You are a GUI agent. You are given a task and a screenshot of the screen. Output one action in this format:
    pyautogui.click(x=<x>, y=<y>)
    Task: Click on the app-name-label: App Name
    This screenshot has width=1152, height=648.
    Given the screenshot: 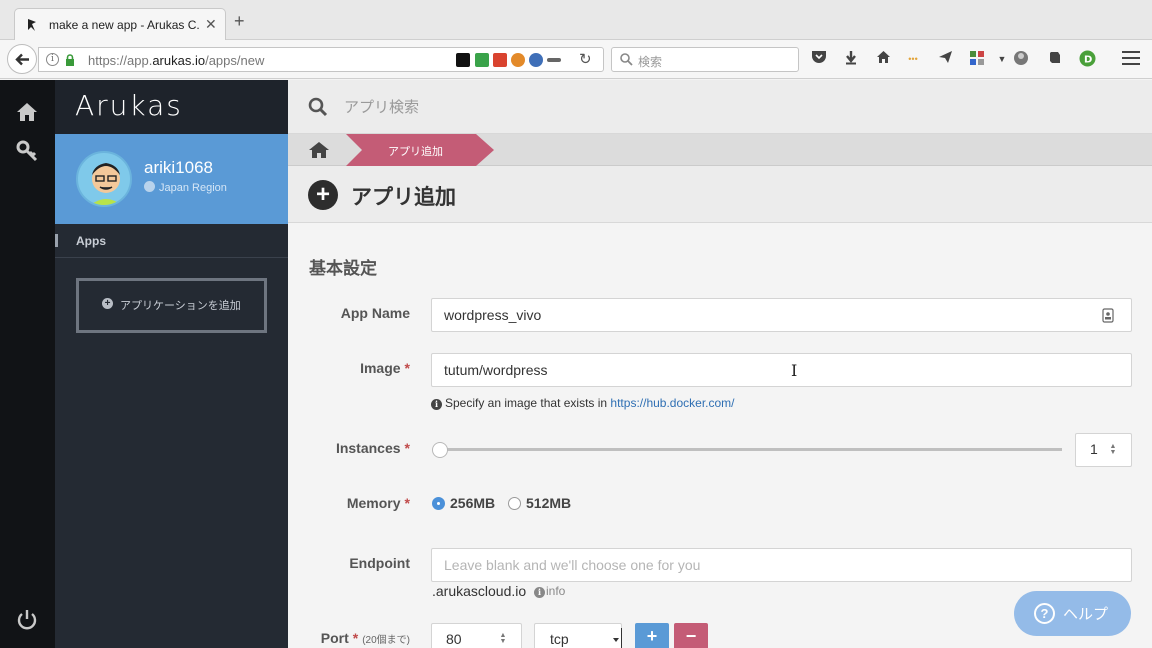 What is the action you would take?
    pyautogui.click(x=375, y=313)
    